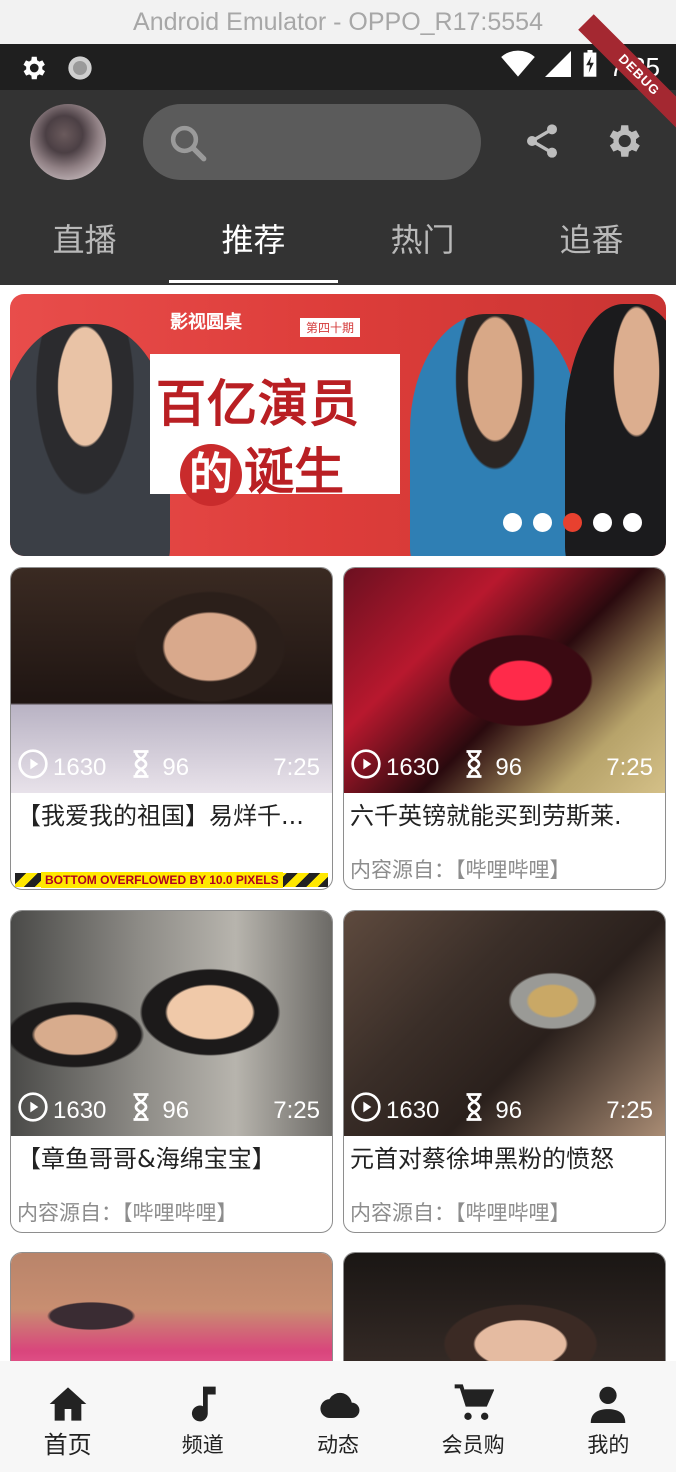 The image size is (676, 1472). I want to click on nav-me: 我的, so click(608, 1416).